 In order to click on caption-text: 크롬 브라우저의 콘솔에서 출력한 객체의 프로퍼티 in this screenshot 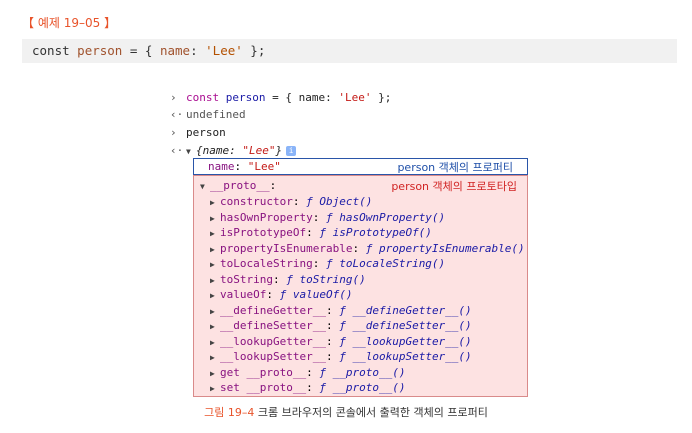, I will do `click(371, 412)`.